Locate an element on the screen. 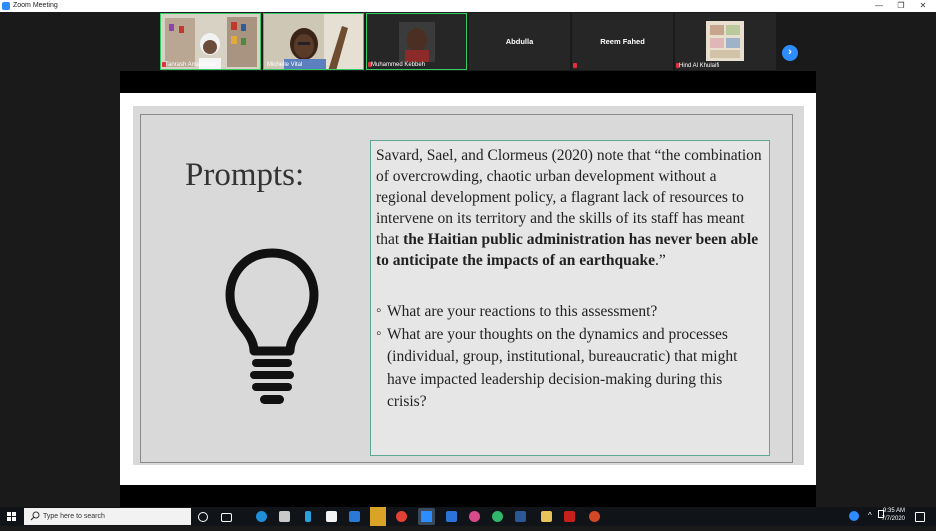  acrobat-icon is located at coordinates (569, 516).